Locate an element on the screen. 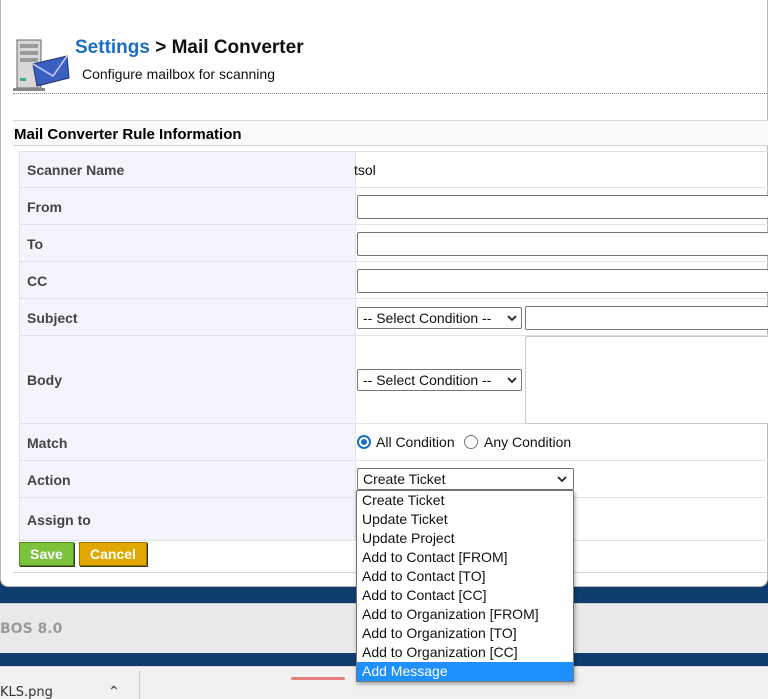 The width and height of the screenshot is (768, 699). action-option-label: Update Ticket is located at coordinates (405, 519).